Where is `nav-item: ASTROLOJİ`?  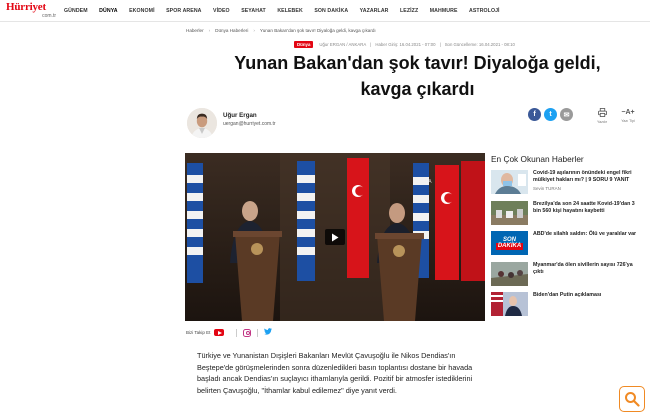 nav-item: ASTROLOJİ is located at coordinates (484, 11).